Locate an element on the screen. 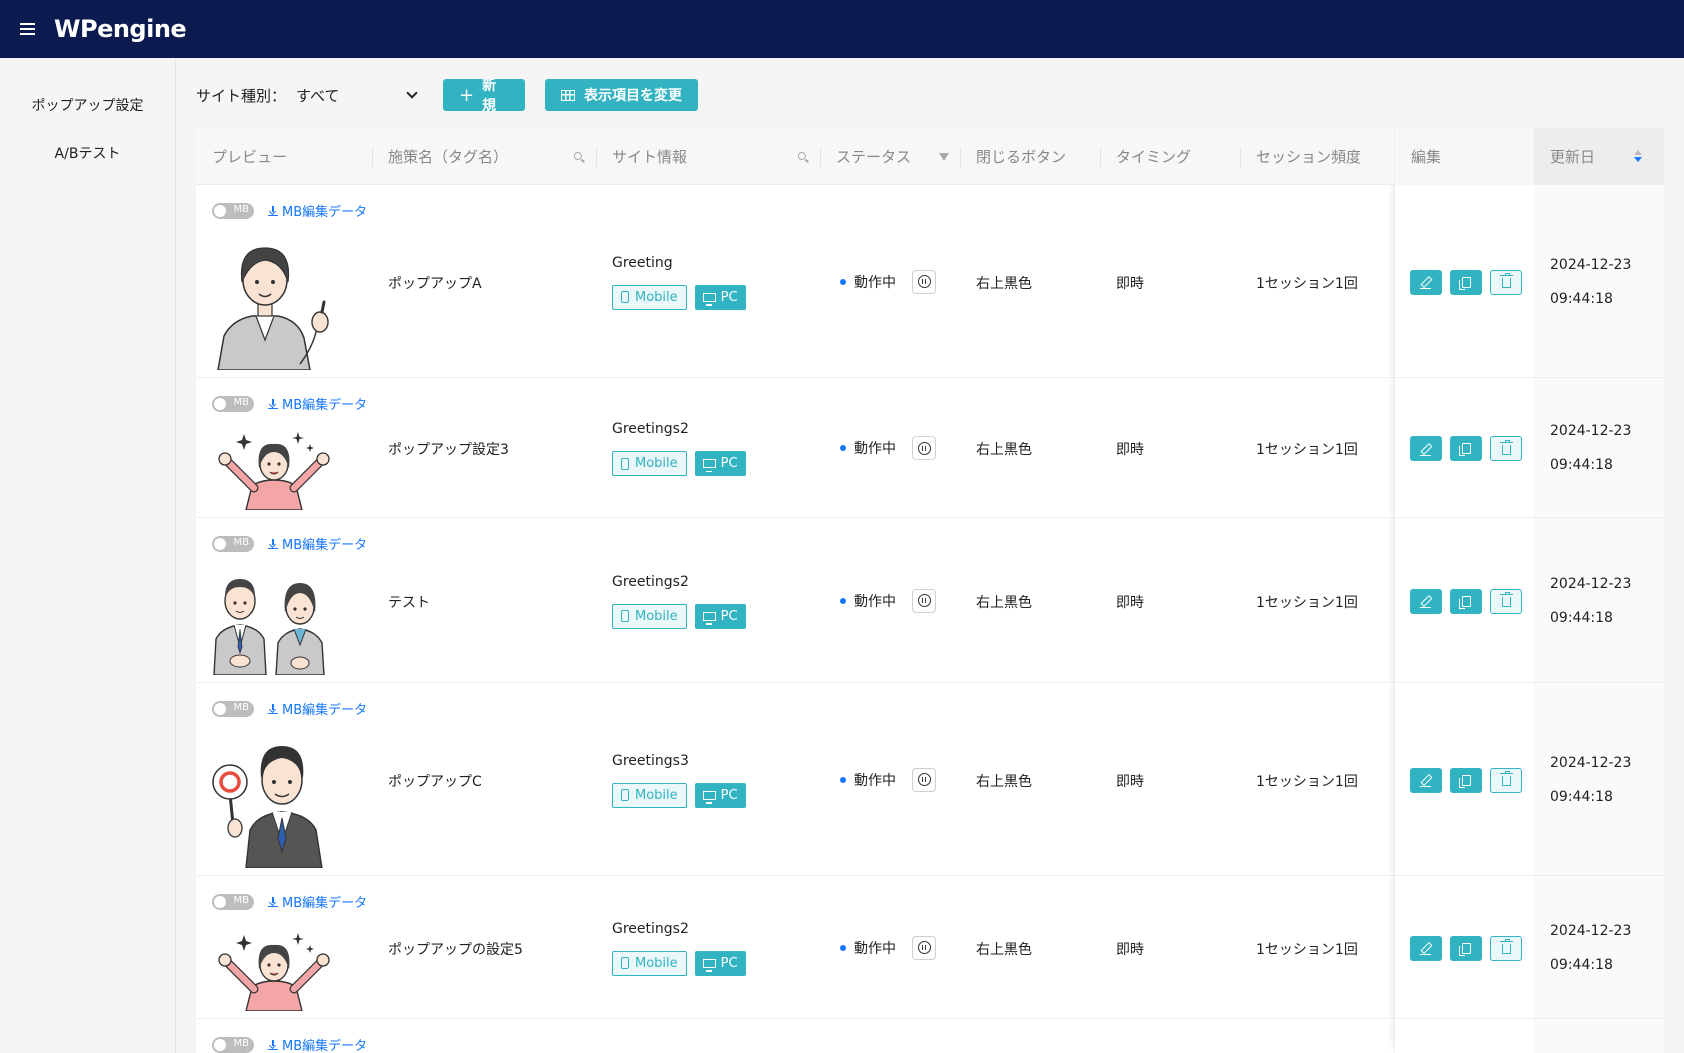 This screenshot has width=1684, height=1053. site-info: Greetings3 Mobile PC is located at coordinates (679, 780).